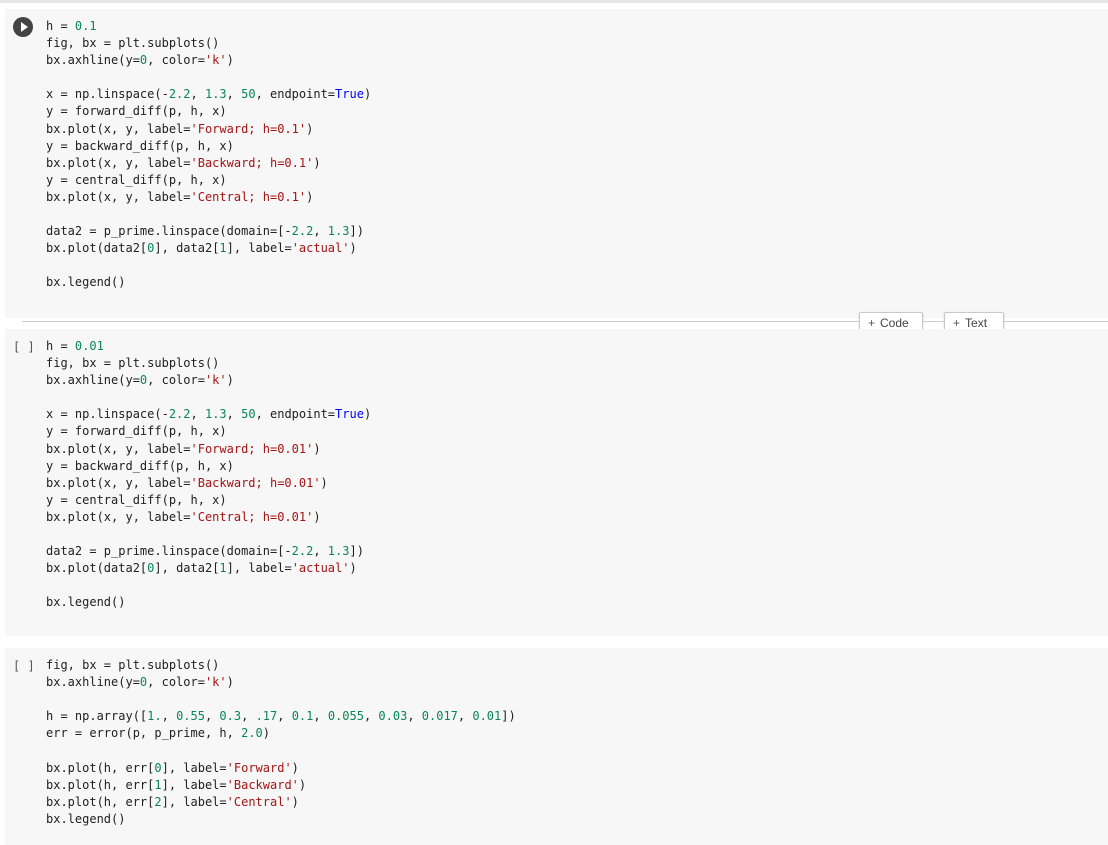 This screenshot has height=845, width=1108. Describe the element at coordinates (393, 716) in the screenshot. I see `num-token: 0.03` at that location.